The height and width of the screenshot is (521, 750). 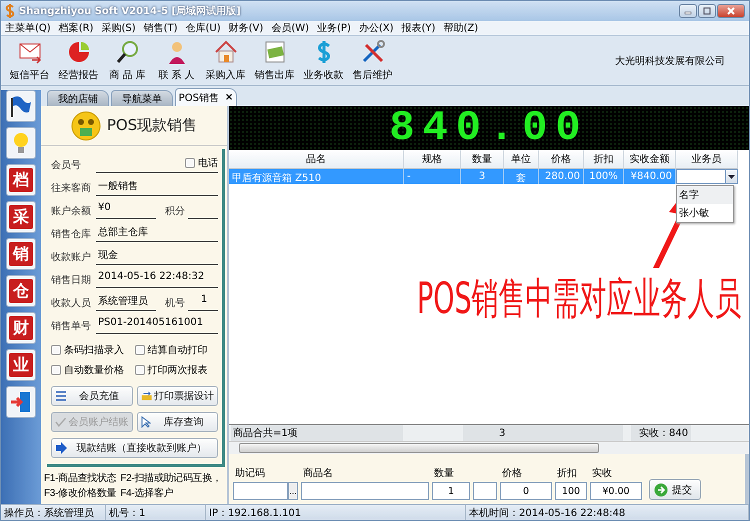 What do you see at coordinates (661, 433) in the screenshot?
I see `summary-paid: 实收：840` at bounding box center [661, 433].